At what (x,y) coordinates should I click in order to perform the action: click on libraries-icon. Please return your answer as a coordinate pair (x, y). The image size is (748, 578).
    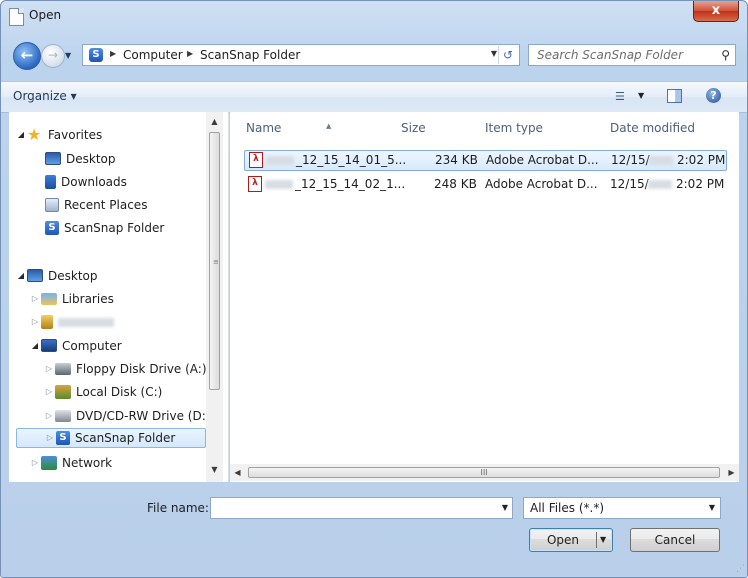
    Looking at the image, I should click on (49, 298).